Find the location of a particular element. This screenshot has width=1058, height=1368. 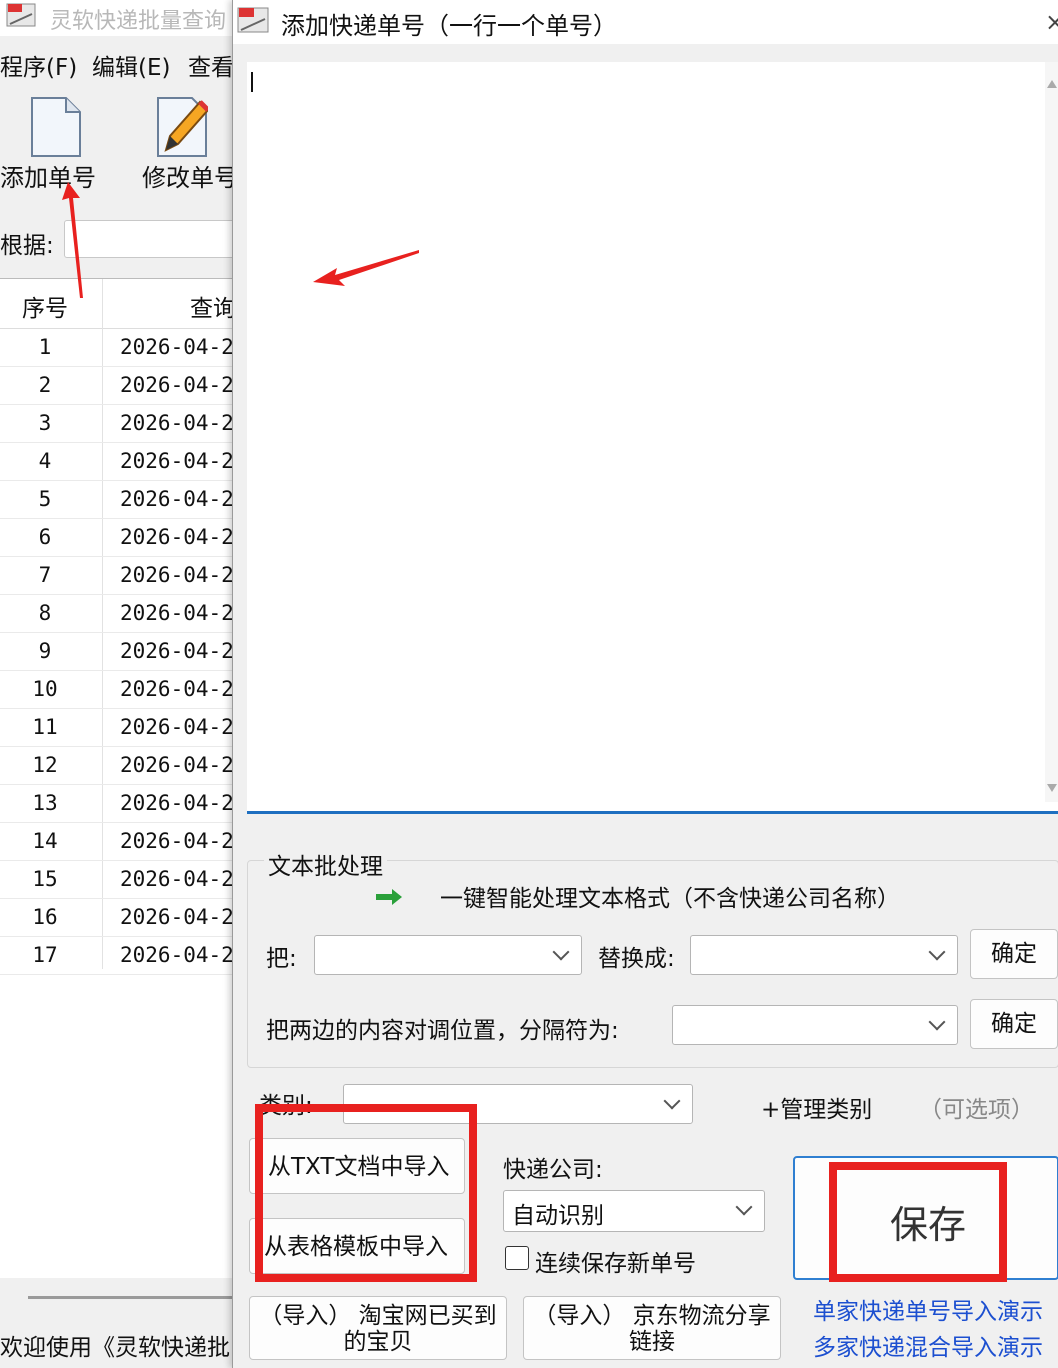

basis-row: 根据: is located at coordinates (120, 240).